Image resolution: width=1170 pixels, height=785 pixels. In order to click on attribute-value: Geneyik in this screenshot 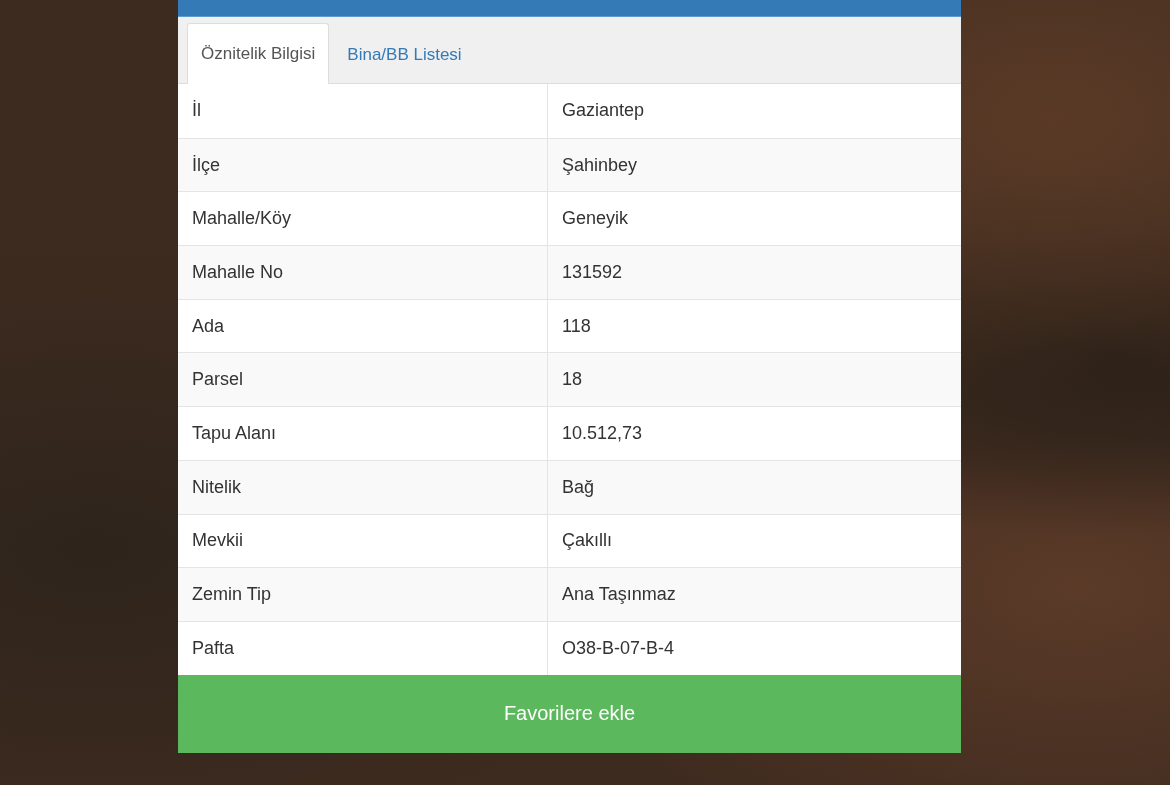, I will do `click(595, 219)`.